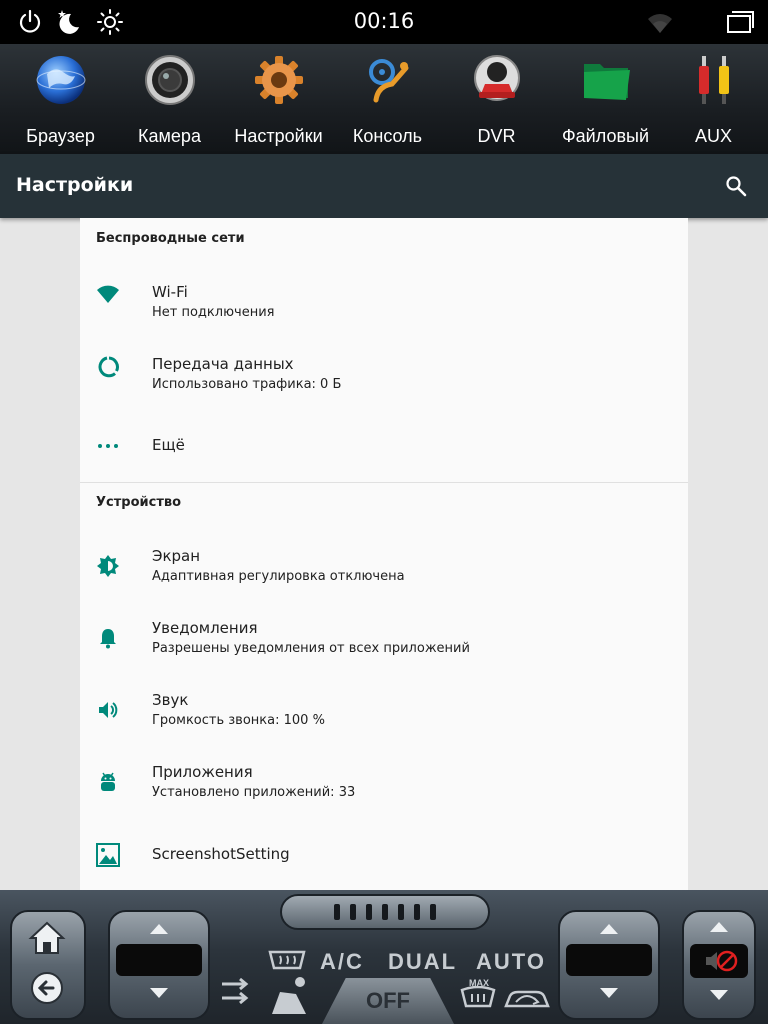 This screenshot has width=768, height=1024. Describe the element at coordinates (202, 772) in the screenshot. I see `settings-item-title: Приложения` at that location.